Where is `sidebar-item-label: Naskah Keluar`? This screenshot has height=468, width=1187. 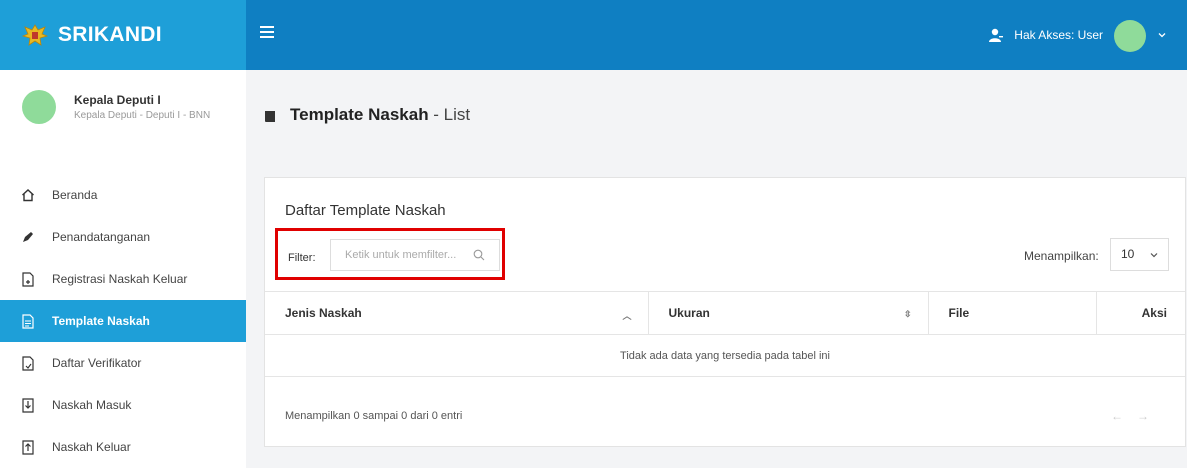 sidebar-item-label: Naskah Keluar is located at coordinates (91, 447).